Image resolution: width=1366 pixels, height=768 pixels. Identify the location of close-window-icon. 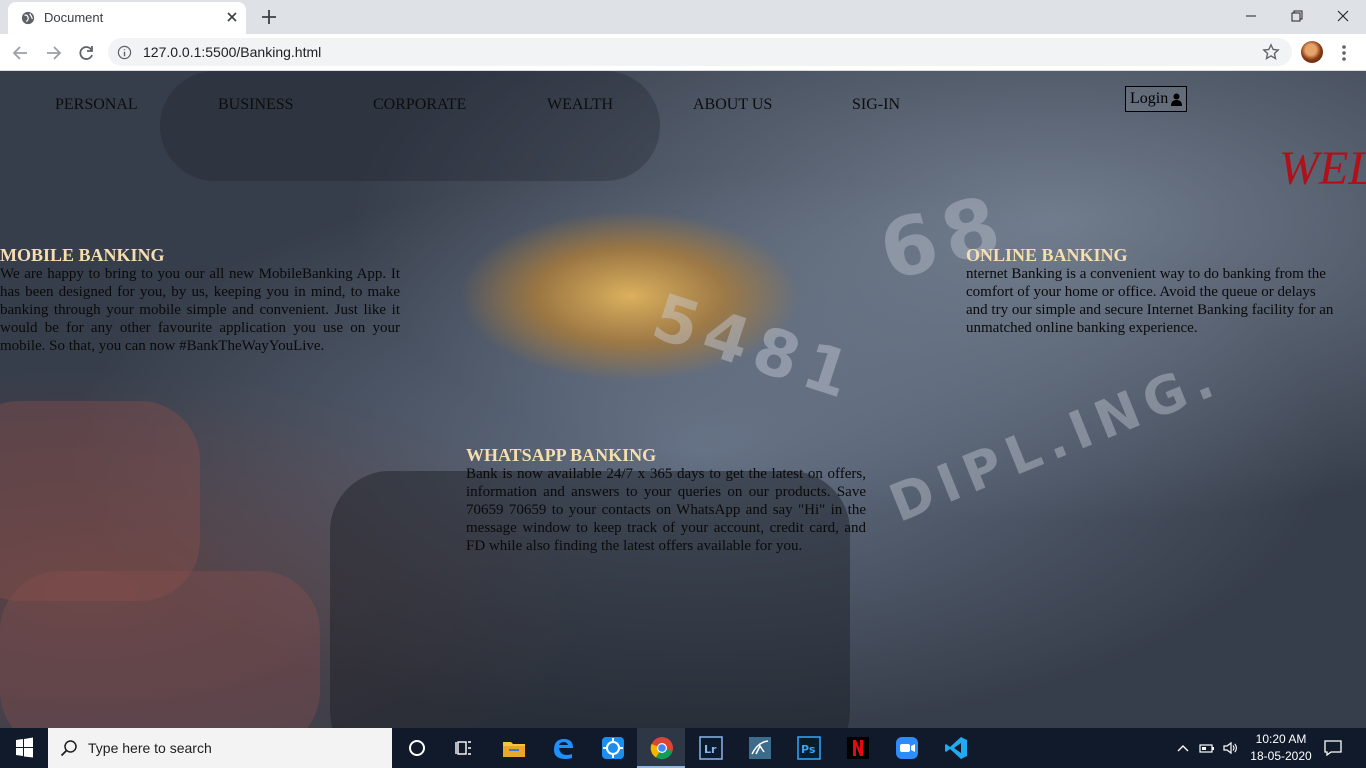
(1343, 16).